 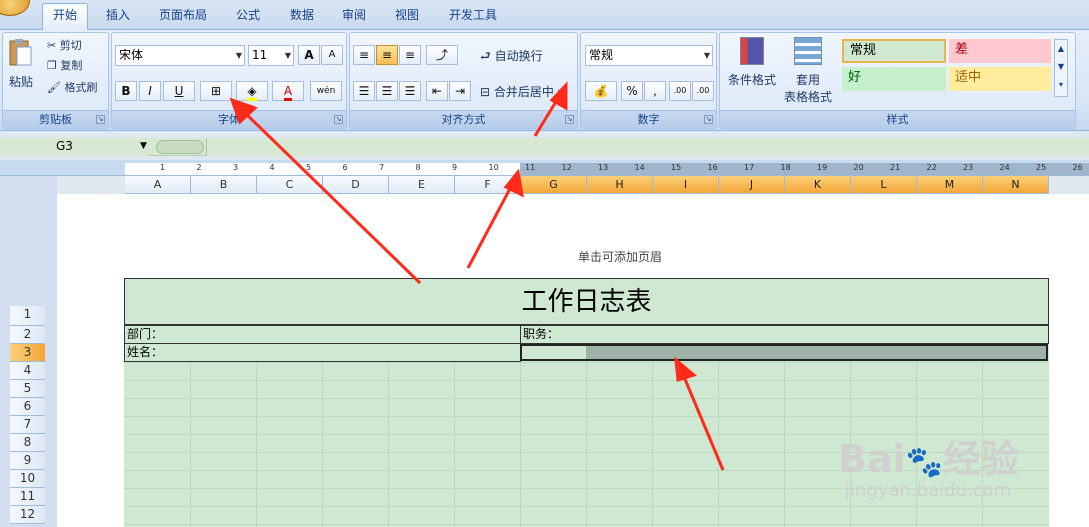 What do you see at coordinates (924, 462) in the screenshot?
I see `paw-icon: 🐾` at bounding box center [924, 462].